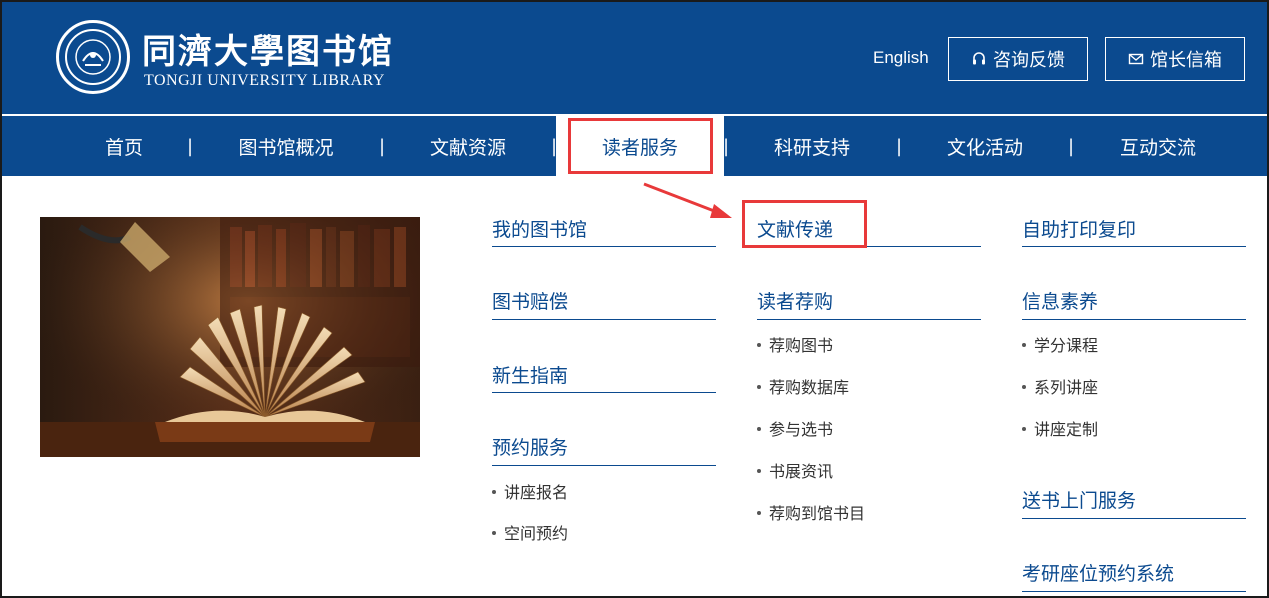 Image resolution: width=1269 pixels, height=598 pixels. What do you see at coordinates (530, 374) in the screenshot?
I see `menu-freshman-guide: 新生指南` at bounding box center [530, 374].